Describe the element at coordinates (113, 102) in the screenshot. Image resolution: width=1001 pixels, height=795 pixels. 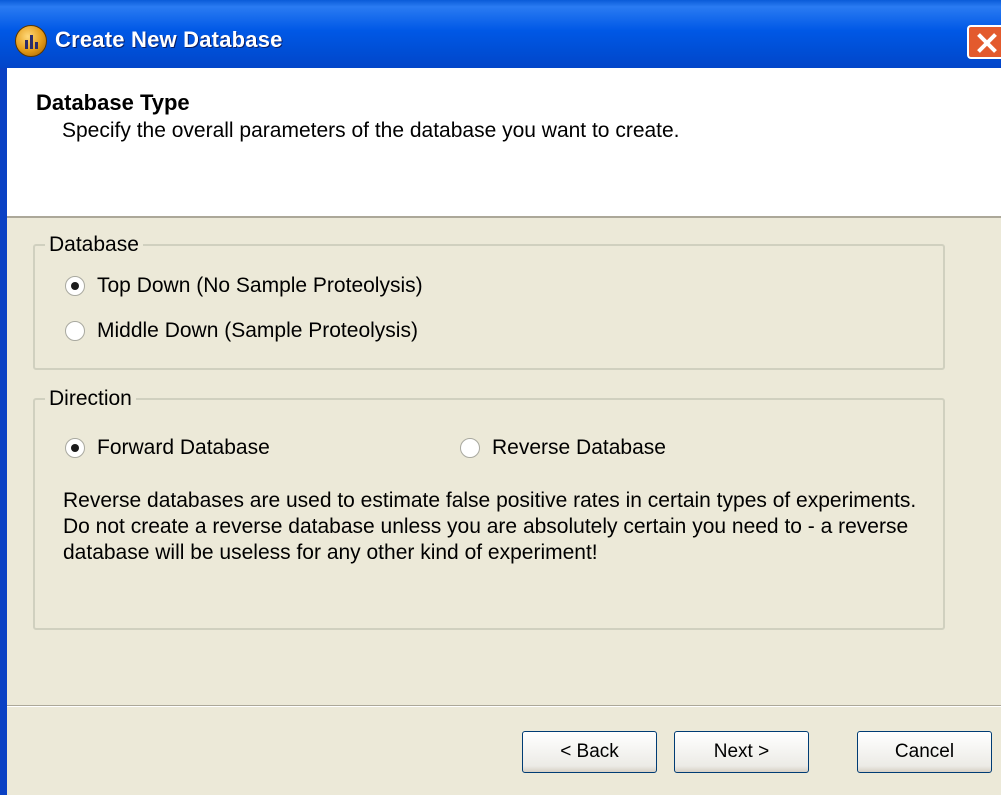
I see `page-title: Database Type` at that location.